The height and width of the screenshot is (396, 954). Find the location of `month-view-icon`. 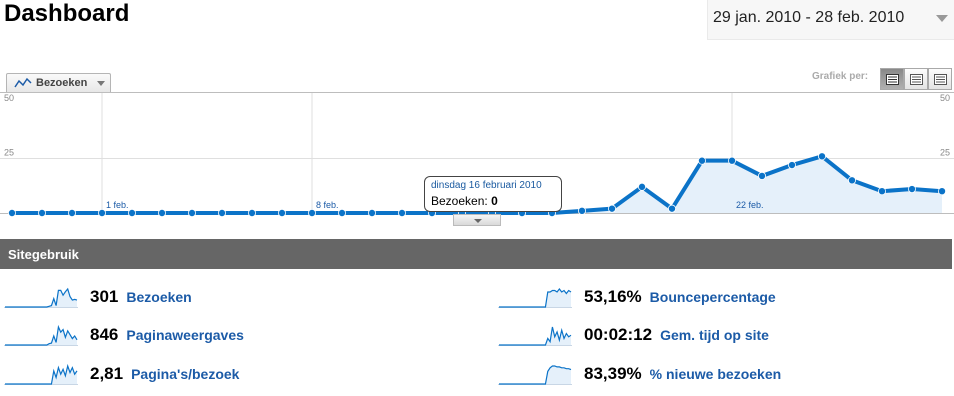

month-view-icon is located at coordinates (940, 79).